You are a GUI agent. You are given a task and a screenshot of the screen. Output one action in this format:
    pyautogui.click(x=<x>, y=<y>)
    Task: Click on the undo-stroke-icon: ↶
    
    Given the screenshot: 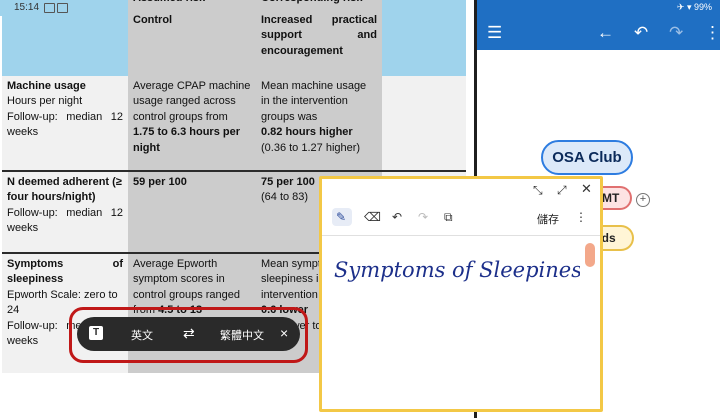 What is the action you would take?
    pyautogui.click(x=397, y=217)
    